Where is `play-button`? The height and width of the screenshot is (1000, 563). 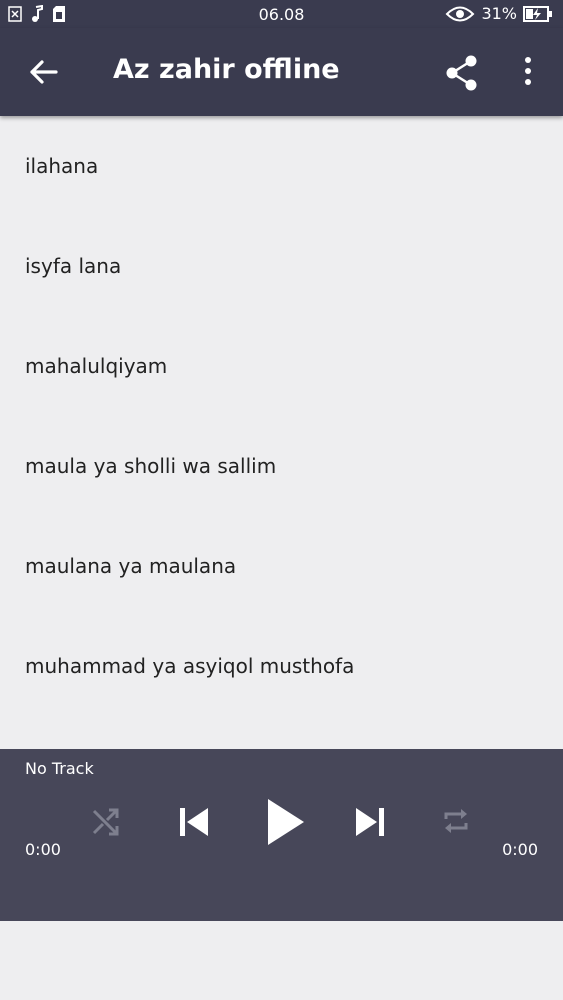
play-button is located at coordinates (286, 824).